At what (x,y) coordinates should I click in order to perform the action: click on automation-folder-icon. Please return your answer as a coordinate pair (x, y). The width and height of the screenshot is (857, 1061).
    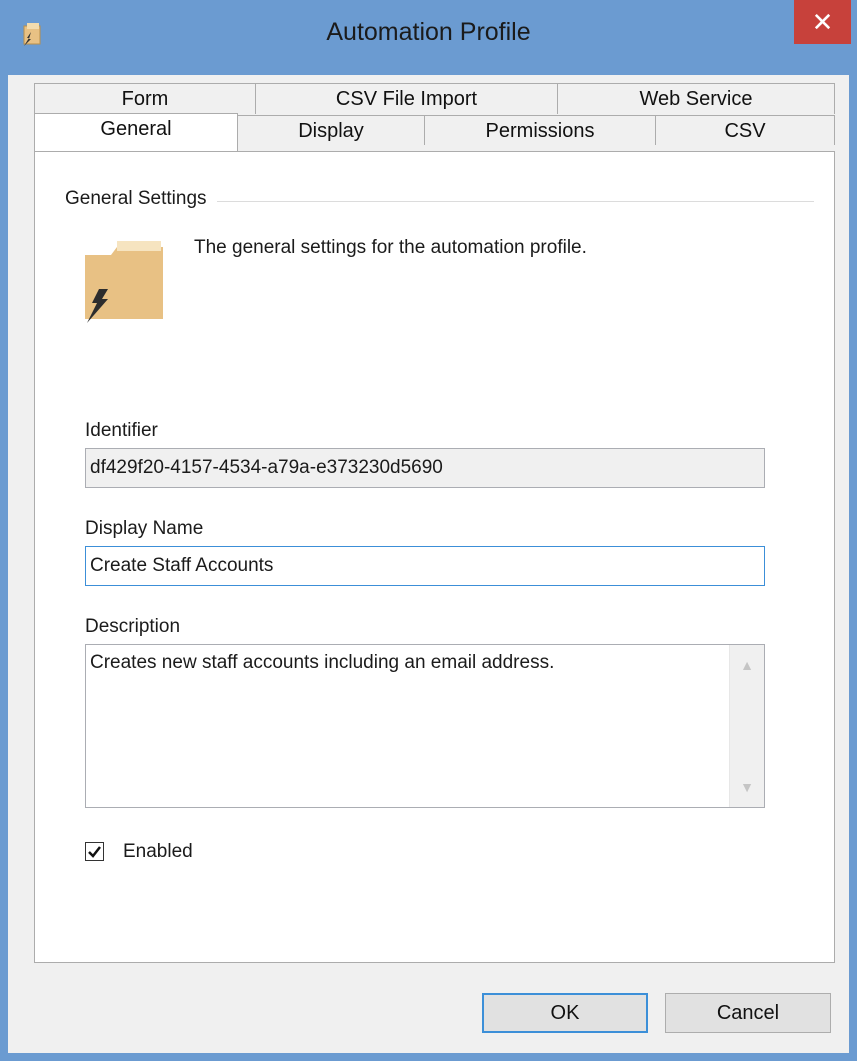
    Looking at the image, I should click on (125, 281).